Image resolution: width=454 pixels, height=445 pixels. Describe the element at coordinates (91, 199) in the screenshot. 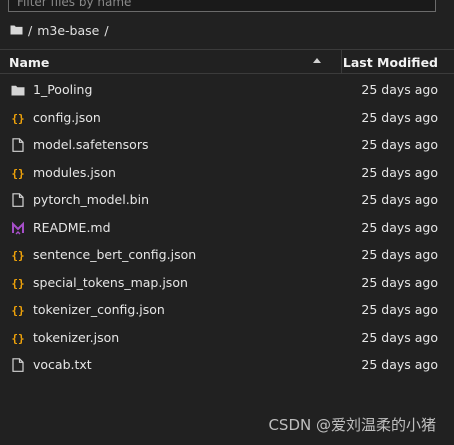

I see `file-name: pytorch_model.bin` at that location.